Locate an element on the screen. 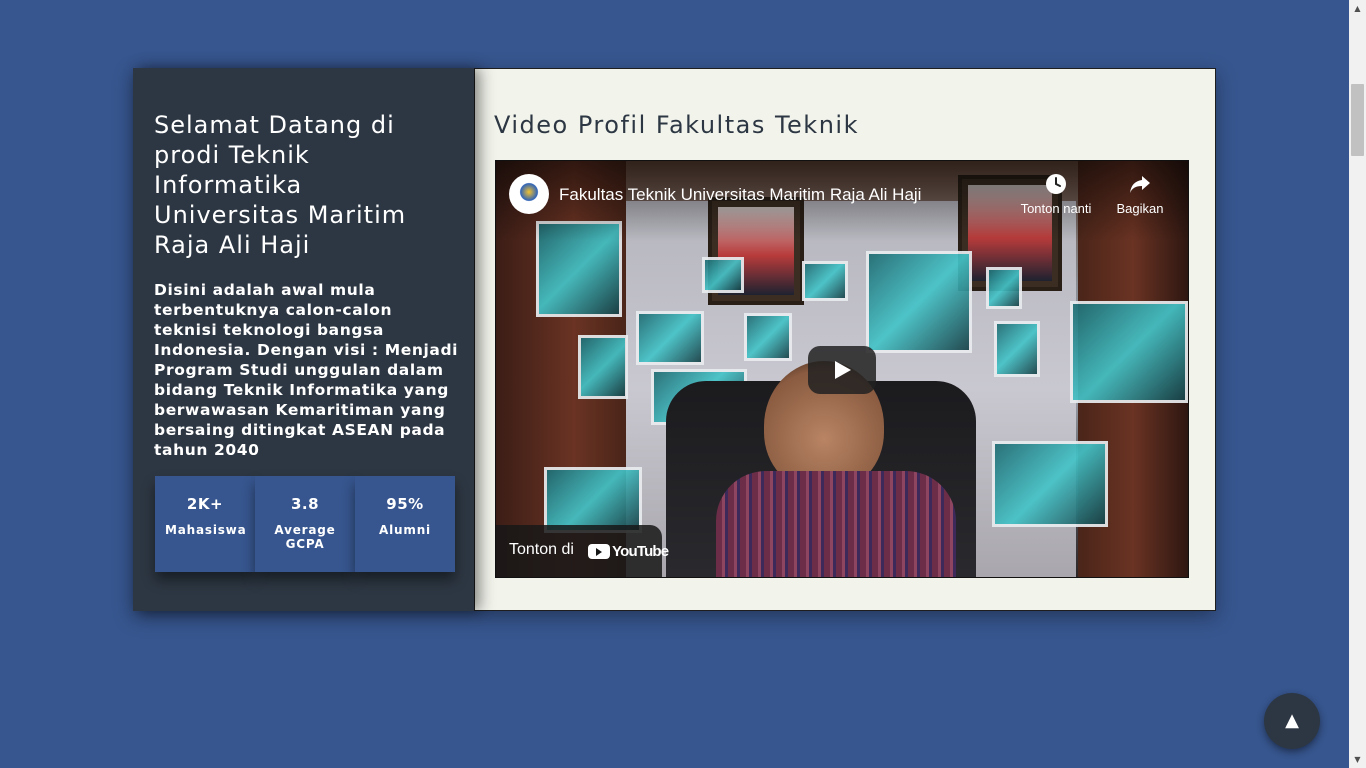 This screenshot has width=1366, height=768. stat-value: 2K+ is located at coordinates (205, 504).